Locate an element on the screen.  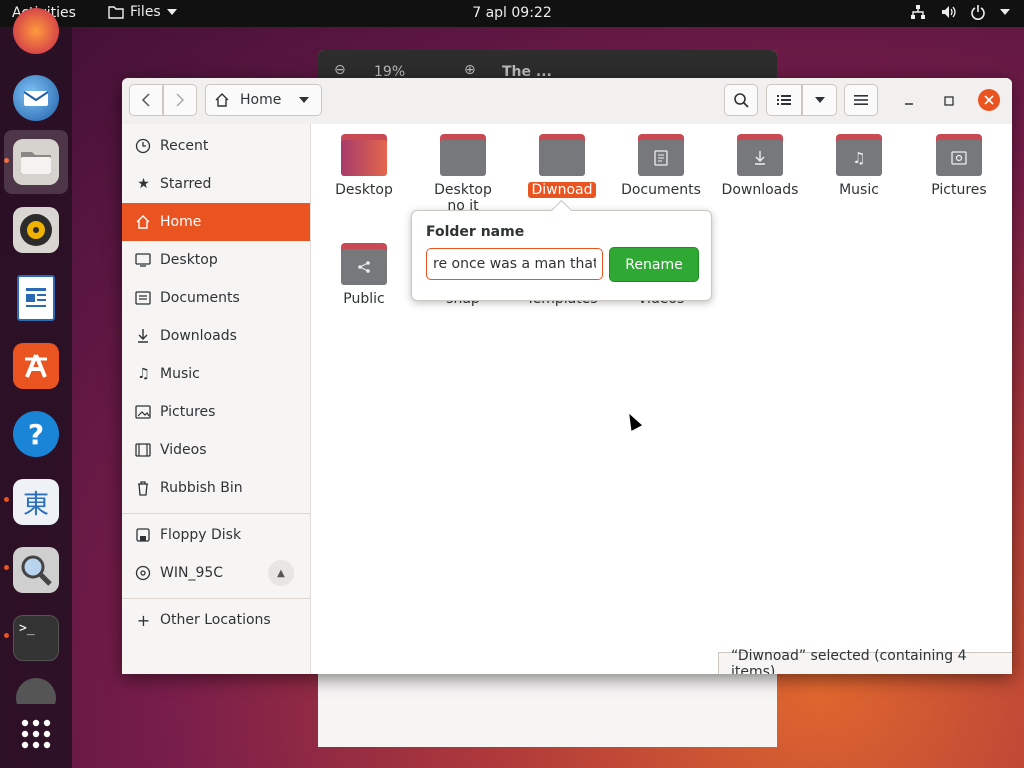
sidebar-item-other-locations: + Other Locations is located at coordinates (216, 620).